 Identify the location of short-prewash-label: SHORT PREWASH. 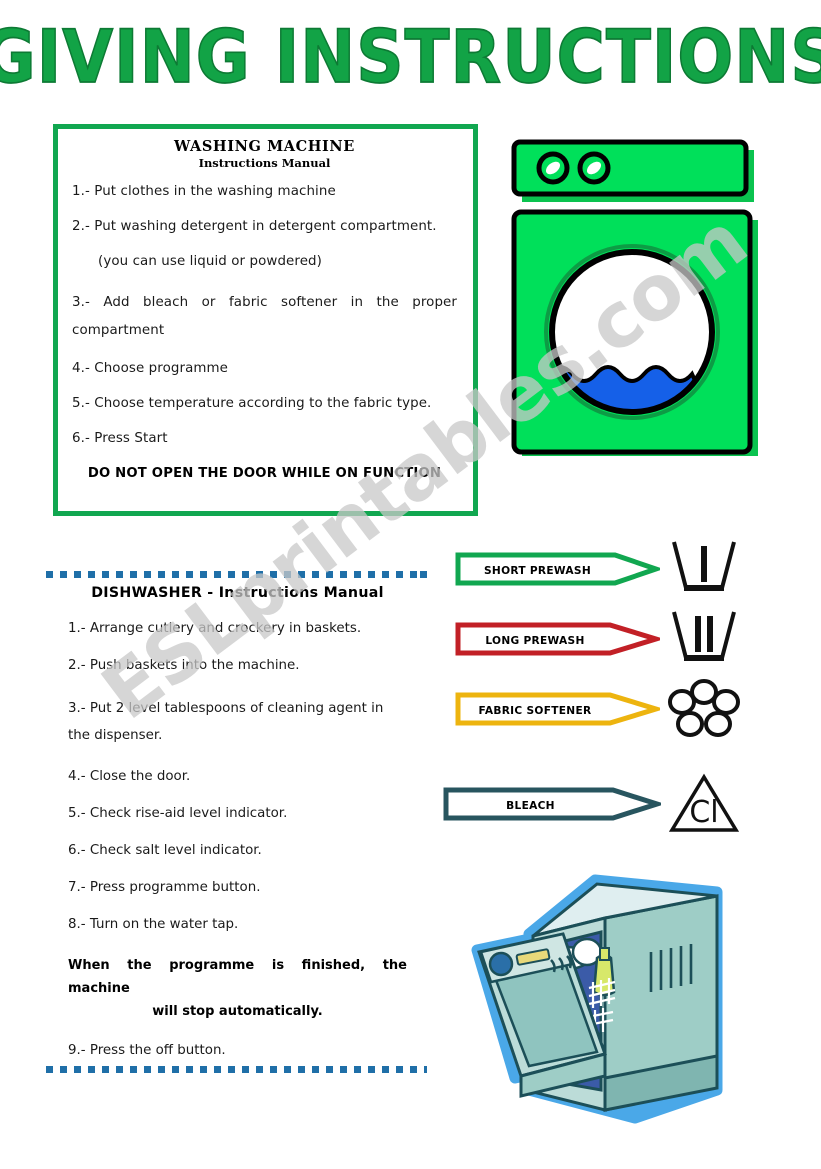
(537, 571).